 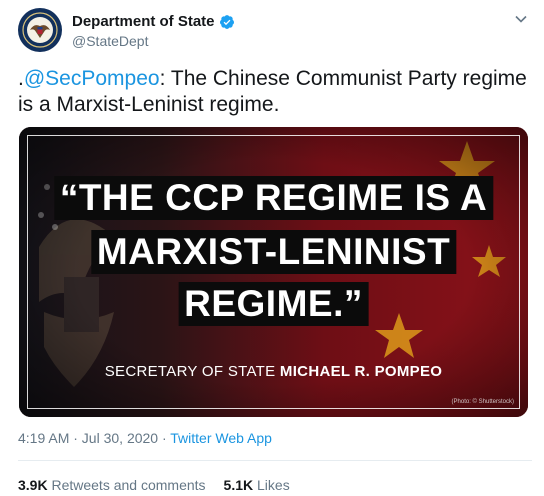 What do you see at coordinates (521, 19) in the screenshot?
I see `chevron-down-icon` at bounding box center [521, 19].